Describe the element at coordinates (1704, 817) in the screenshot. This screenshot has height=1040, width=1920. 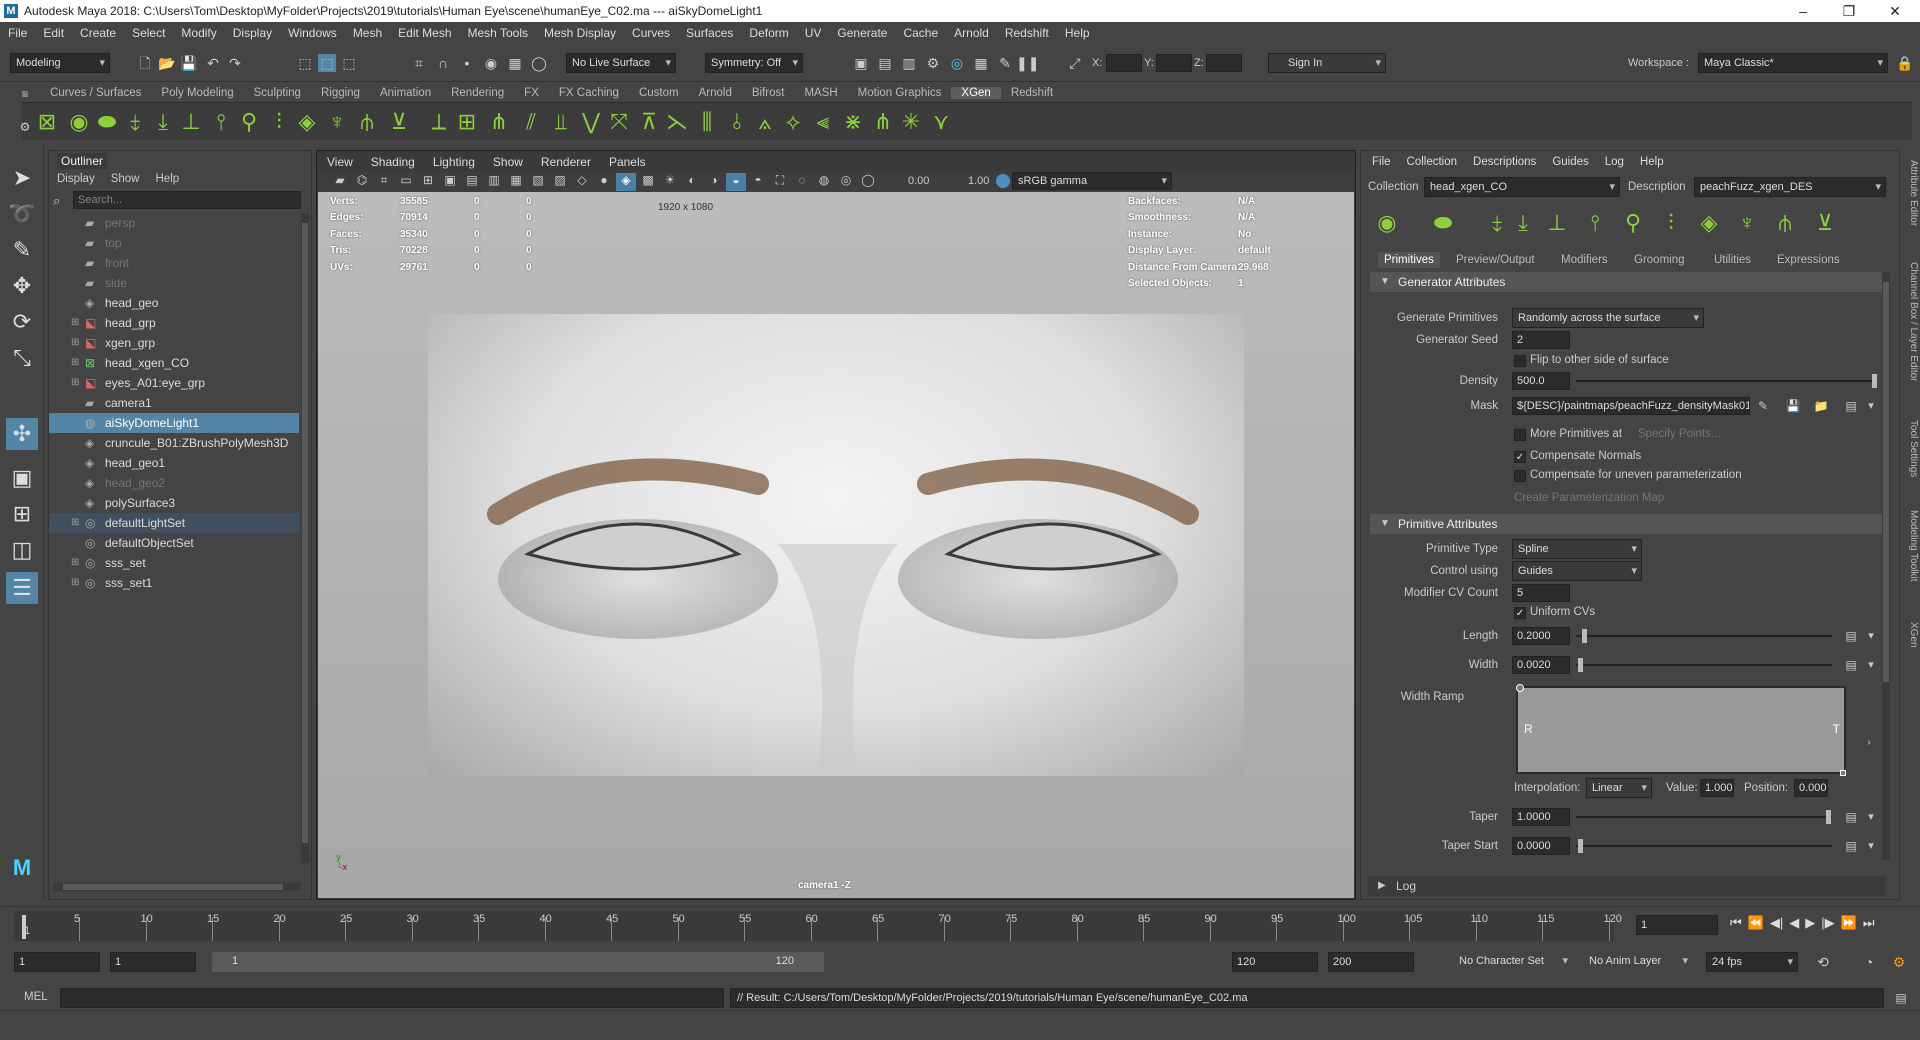
I see `taper-slider` at that location.